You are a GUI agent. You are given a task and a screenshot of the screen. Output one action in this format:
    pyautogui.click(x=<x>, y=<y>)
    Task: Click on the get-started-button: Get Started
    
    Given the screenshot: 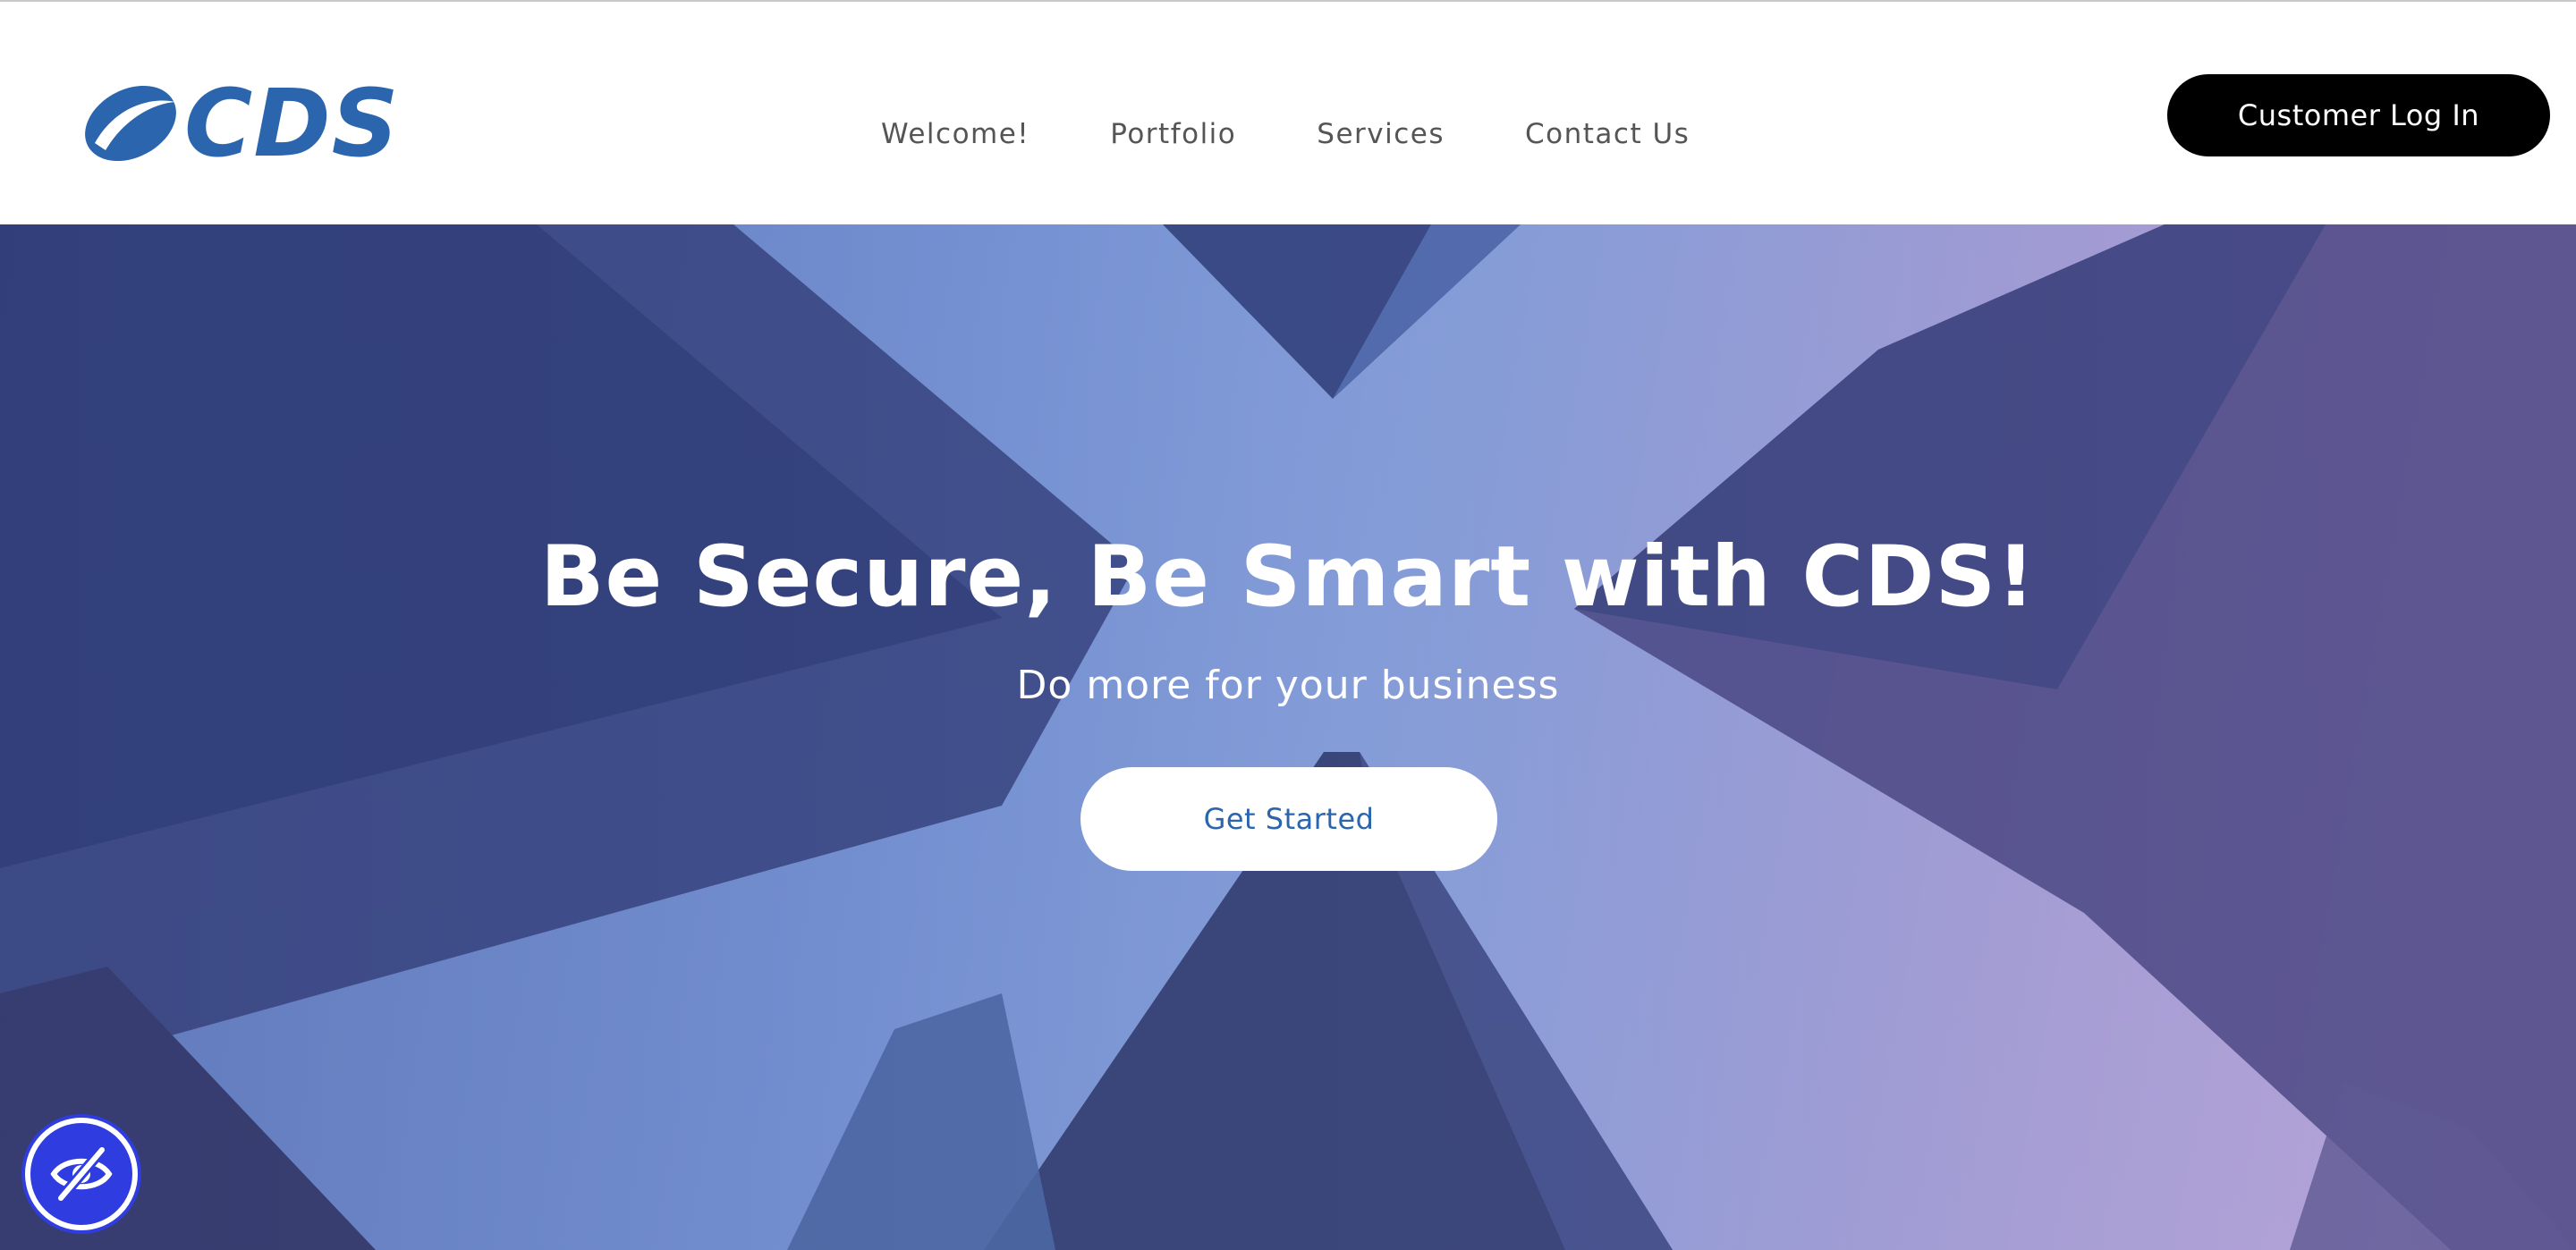 What is the action you would take?
    pyautogui.click(x=1288, y=819)
    